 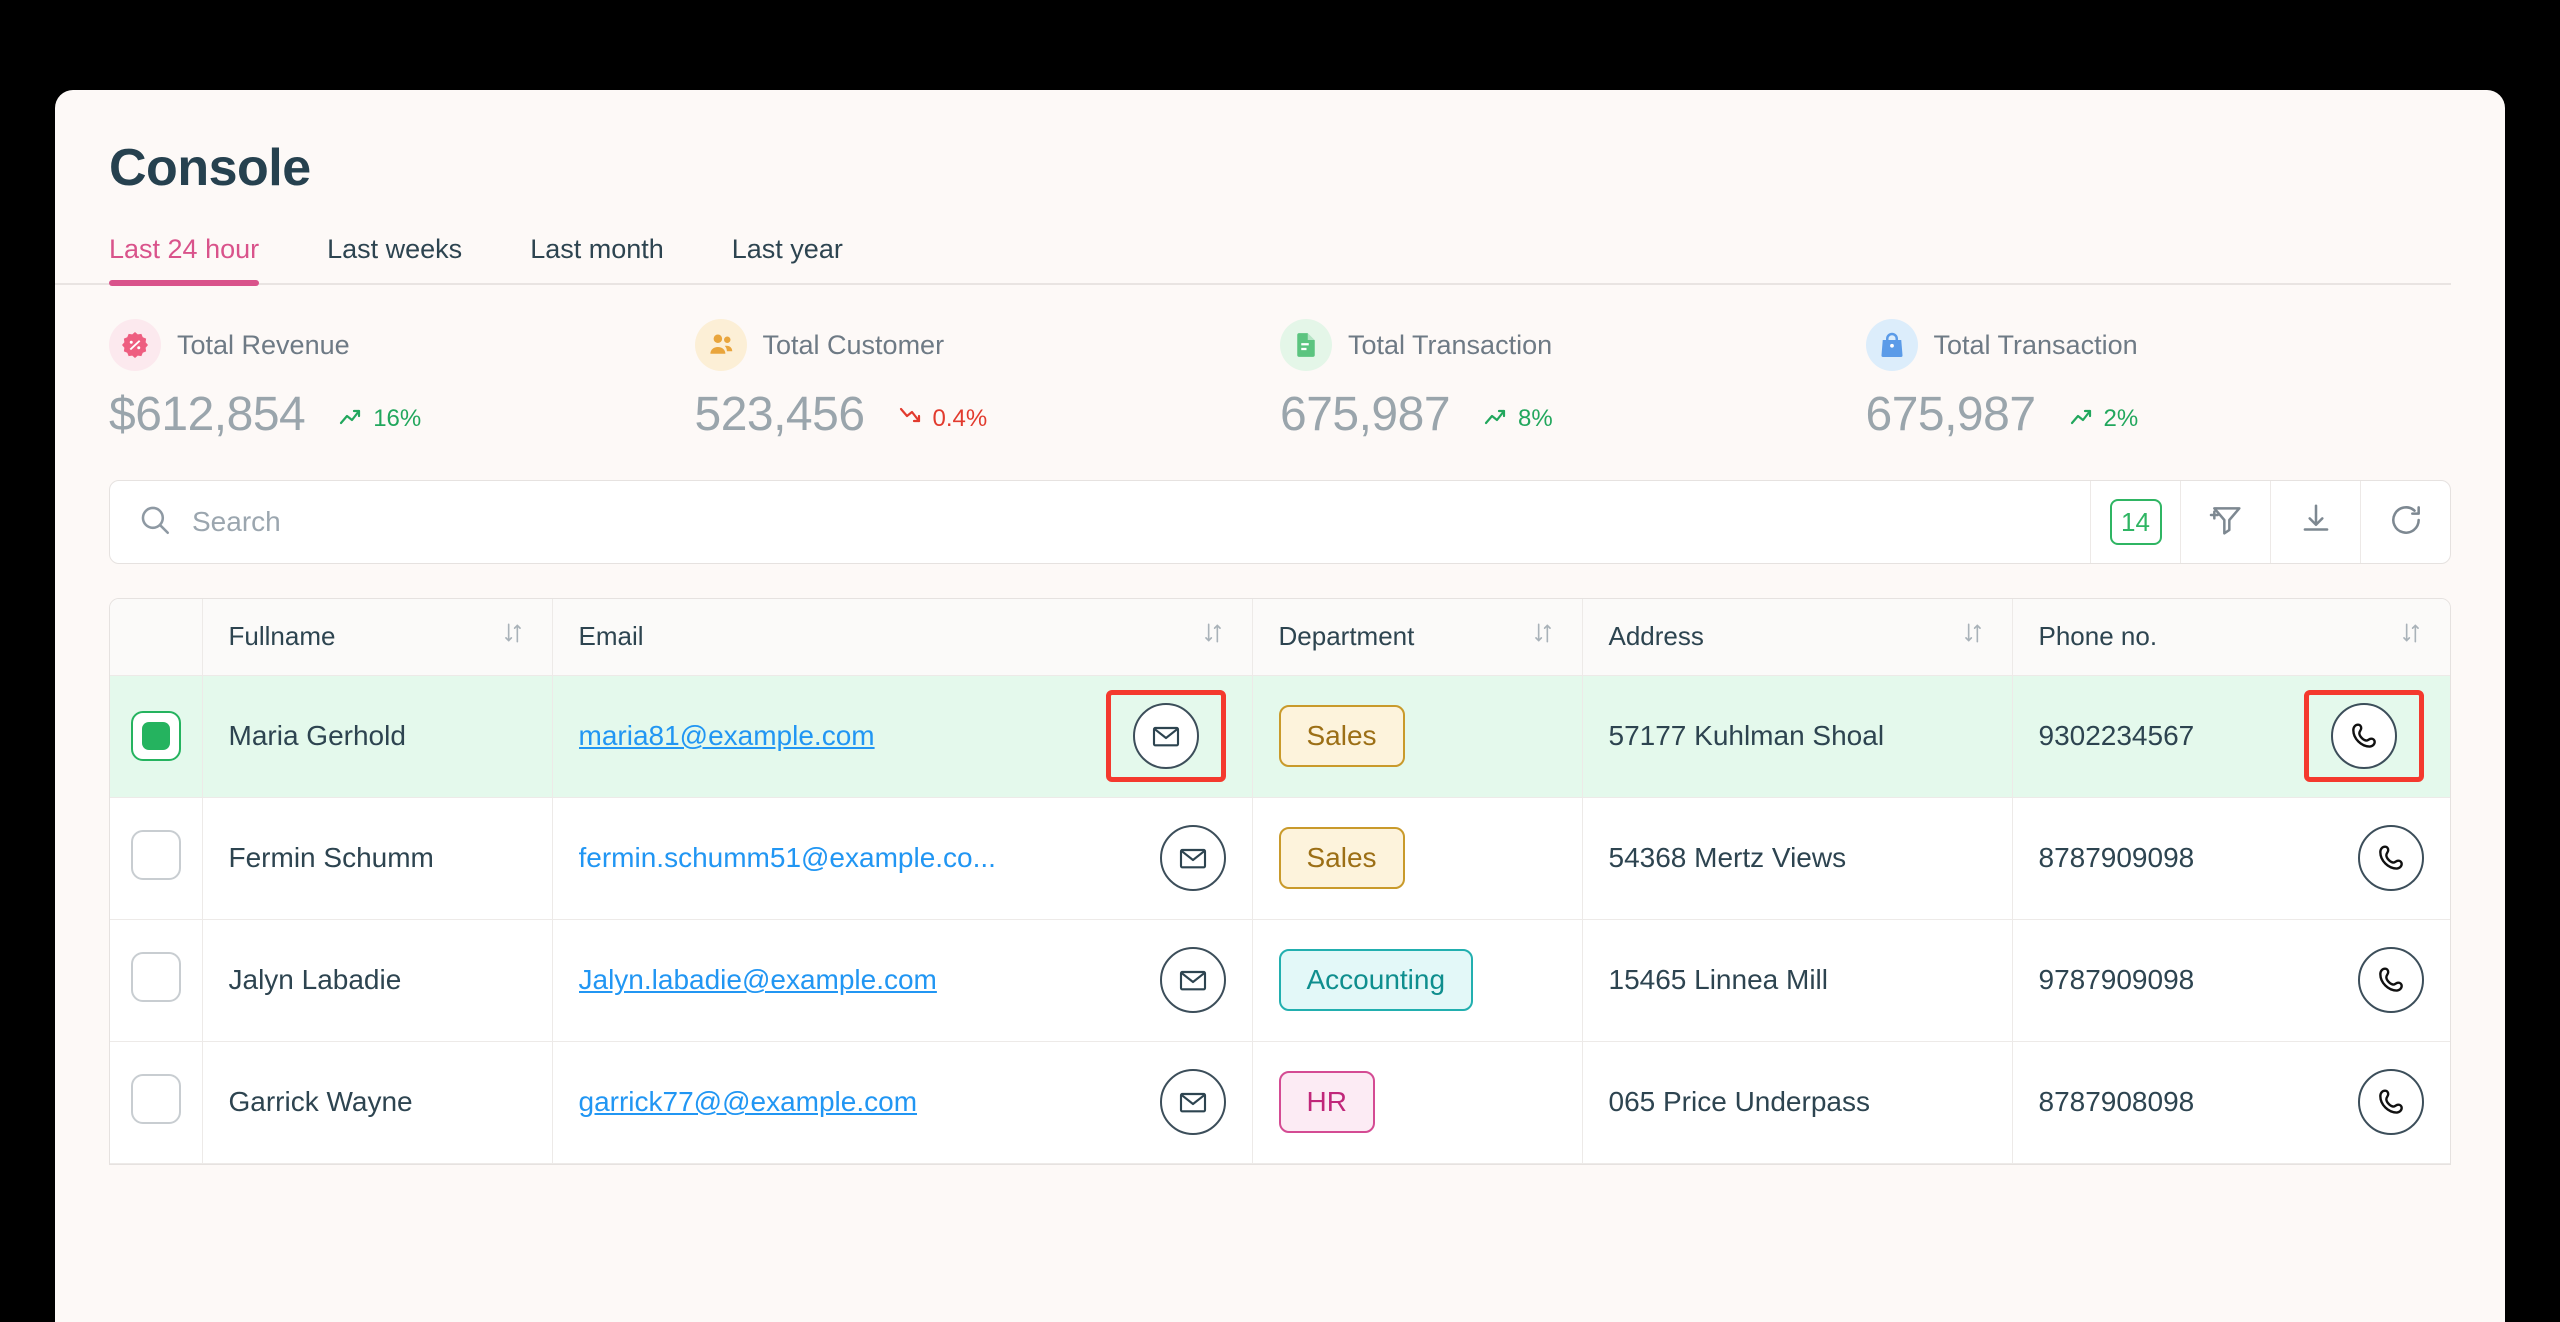 I want to click on phone-number: 8787909098, so click(x=2116, y=857).